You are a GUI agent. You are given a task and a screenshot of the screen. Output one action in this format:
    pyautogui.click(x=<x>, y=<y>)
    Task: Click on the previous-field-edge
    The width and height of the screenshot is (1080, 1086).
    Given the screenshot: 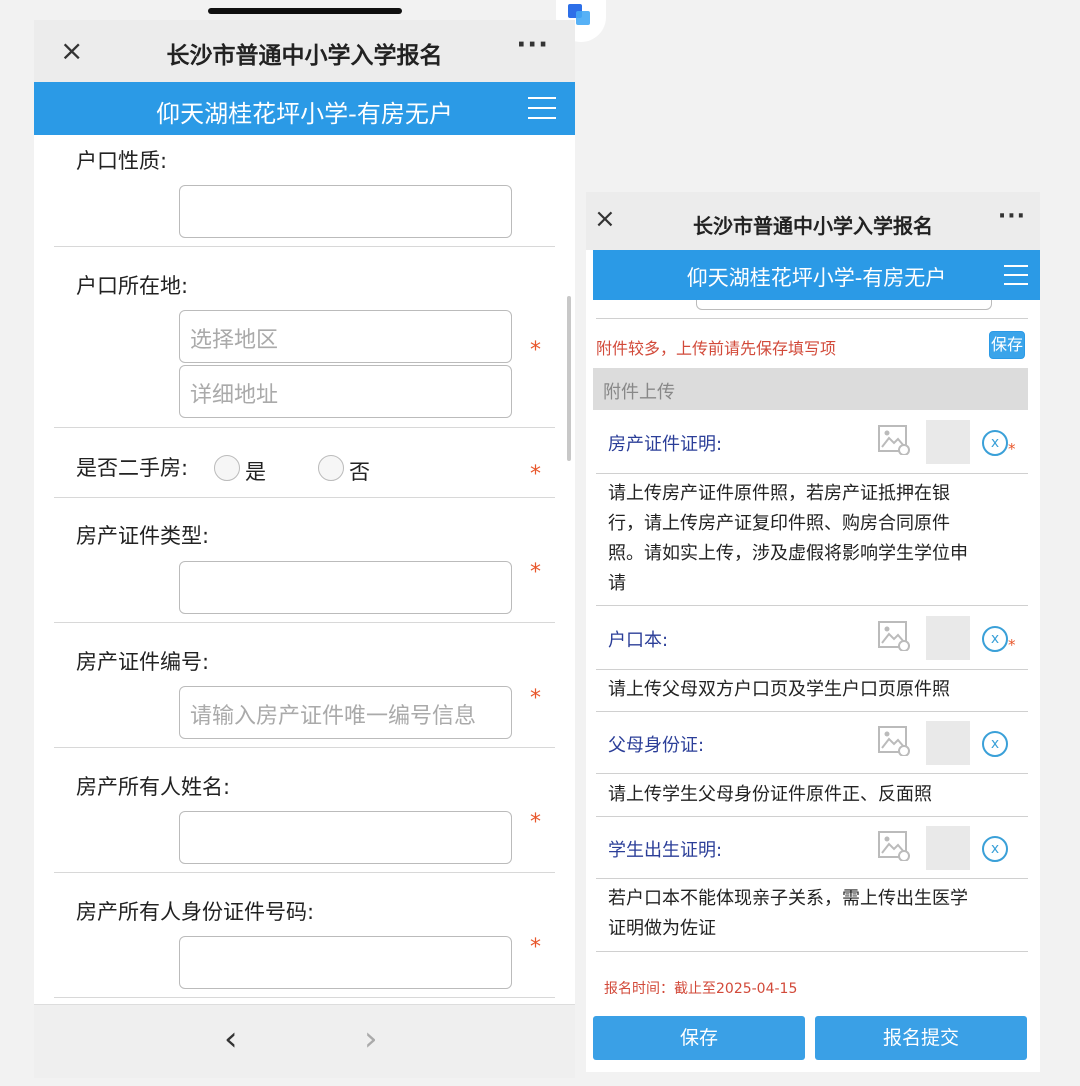 What is the action you would take?
    pyautogui.click(x=844, y=305)
    